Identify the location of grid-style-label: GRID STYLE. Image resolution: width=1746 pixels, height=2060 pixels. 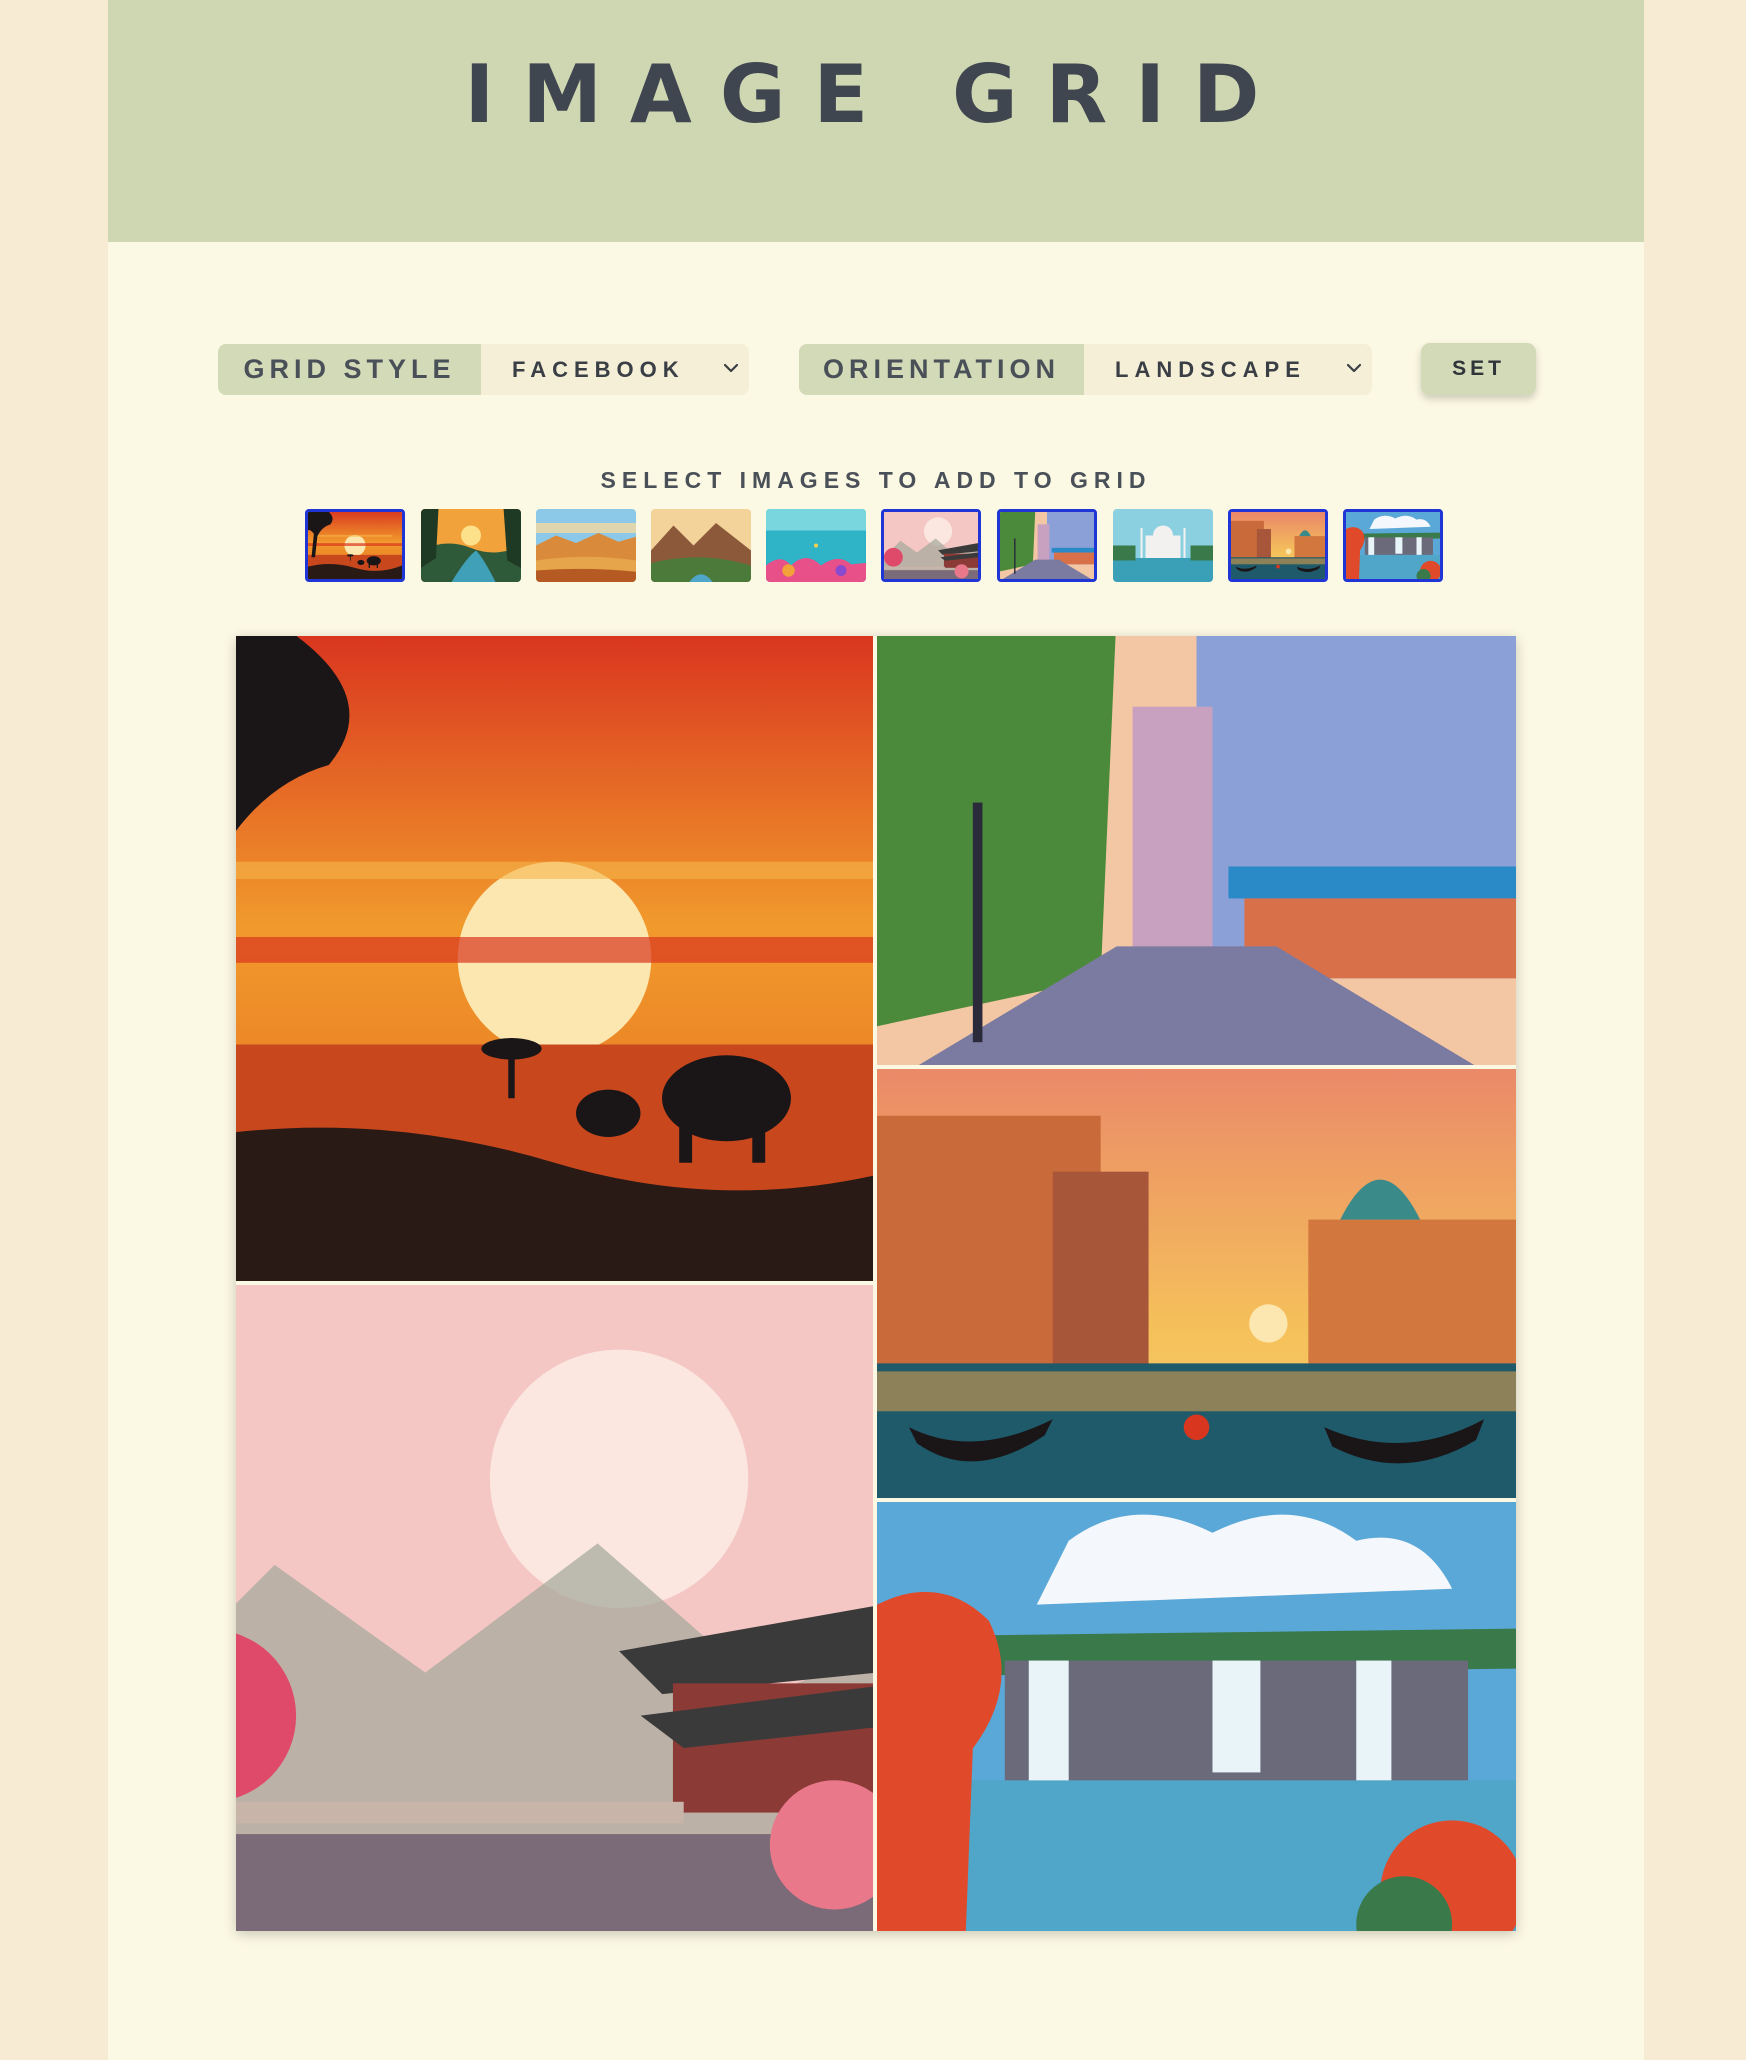
(349, 369).